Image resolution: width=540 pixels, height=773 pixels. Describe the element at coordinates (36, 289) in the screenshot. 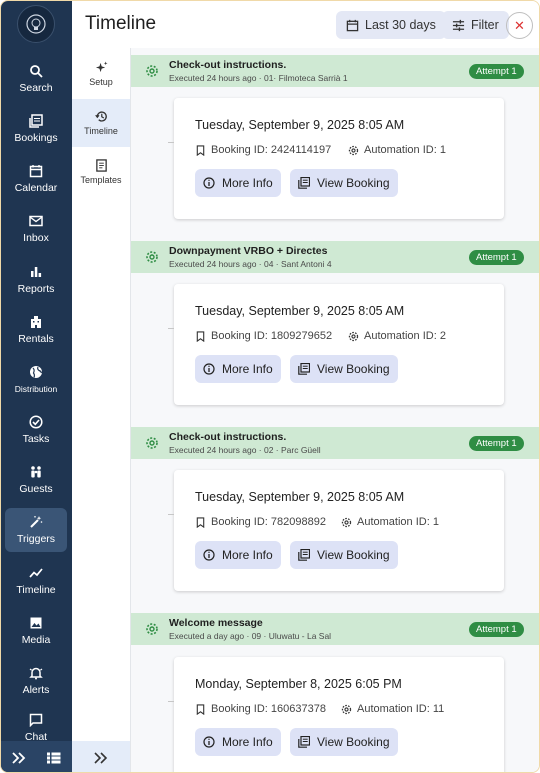

I see `sidebar-item-label: Reports` at that location.